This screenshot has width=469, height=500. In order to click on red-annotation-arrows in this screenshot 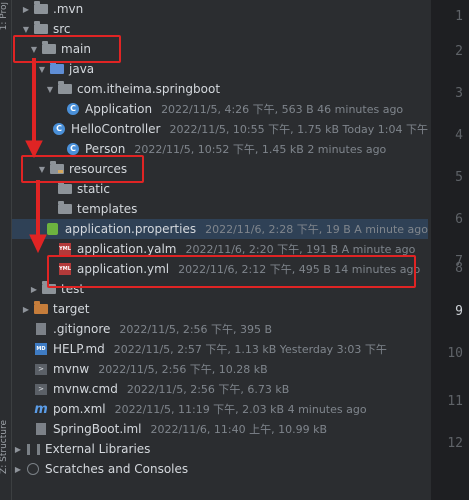, I will do `click(36, 156)`.